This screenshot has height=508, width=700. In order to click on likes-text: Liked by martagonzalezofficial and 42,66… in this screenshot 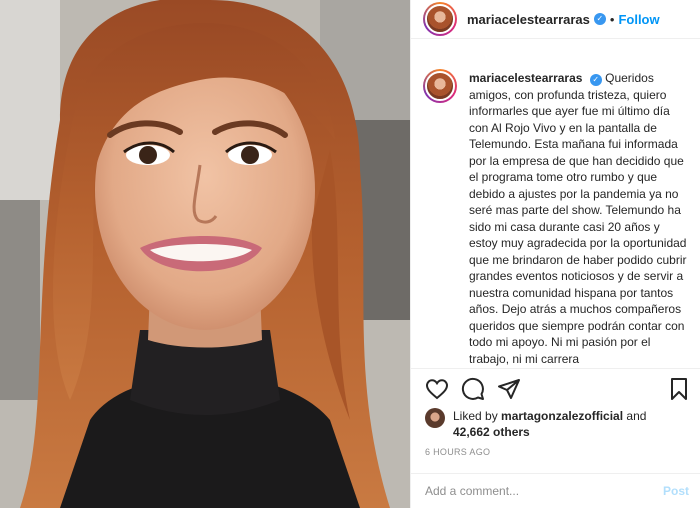, I will do `click(549, 424)`.